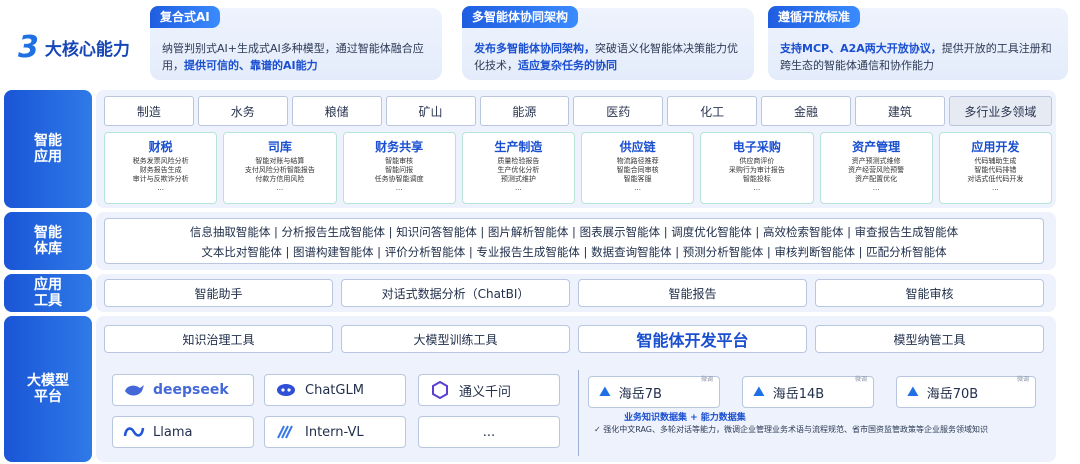 The height and width of the screenshot is (464, 1080). Describe the element at coordinates (876, 147) in the screenshot. I see `scenario-title: 资产管理` at that location.